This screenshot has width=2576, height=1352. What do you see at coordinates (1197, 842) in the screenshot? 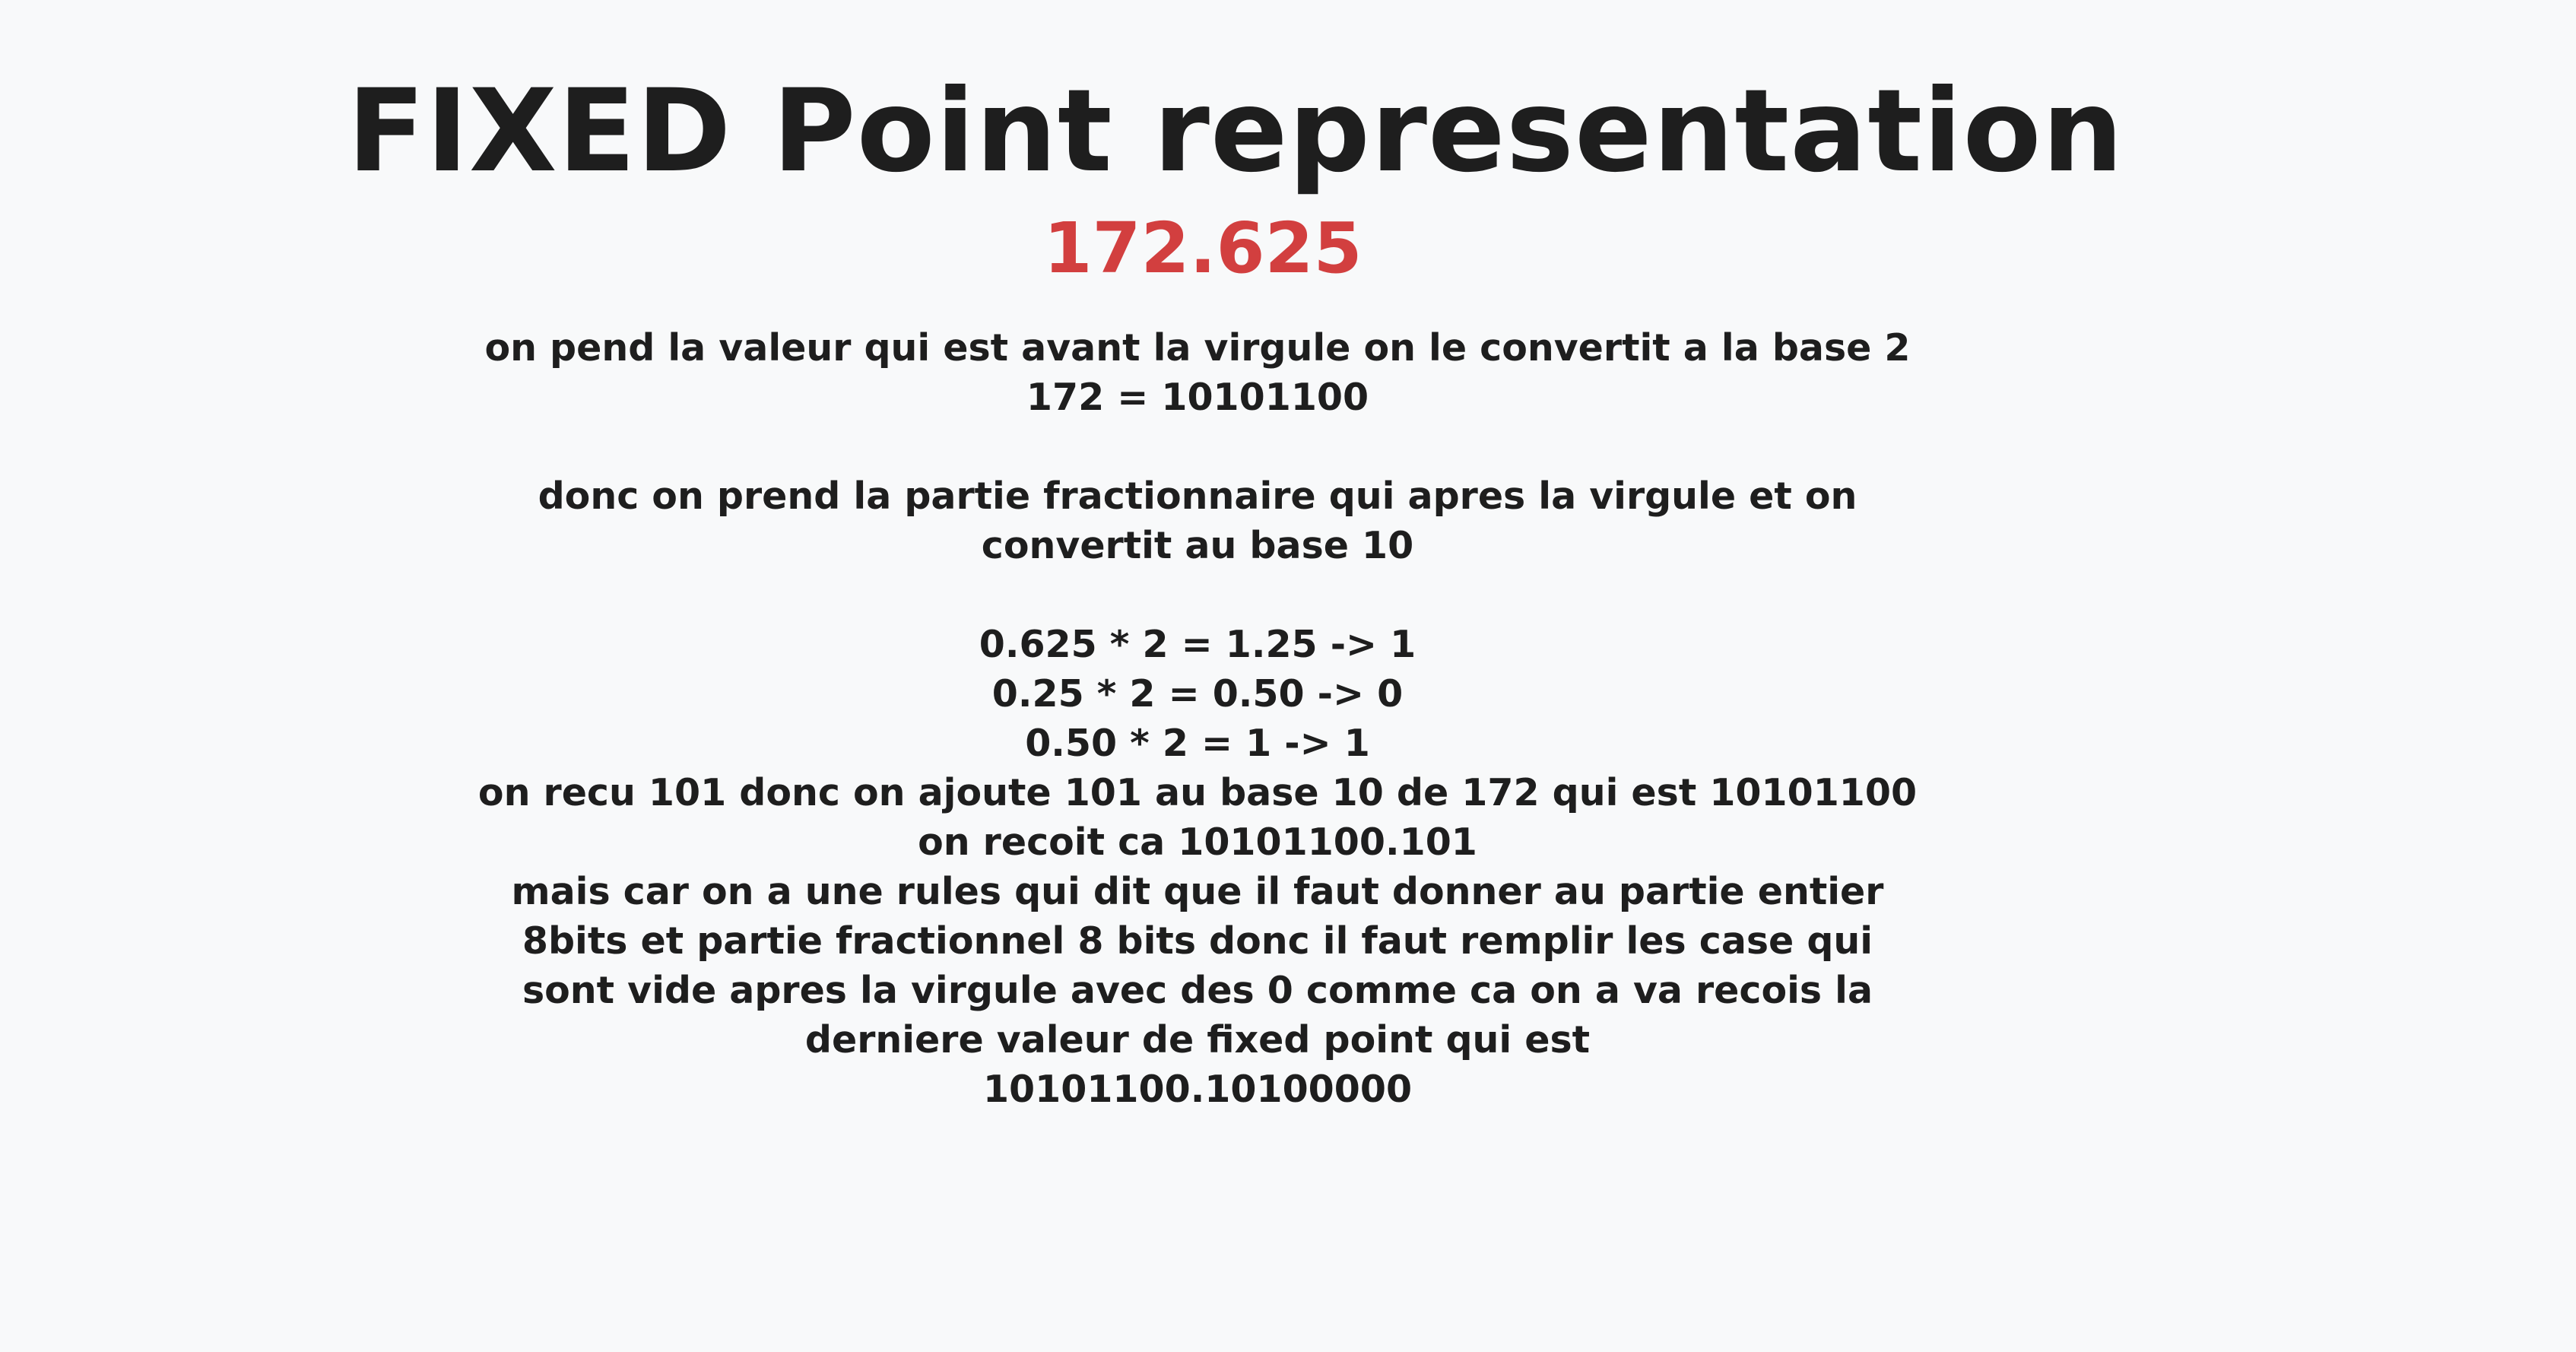
I see `text-line: on recoit ca 10101100.101` at bounding box center [1197, 842].